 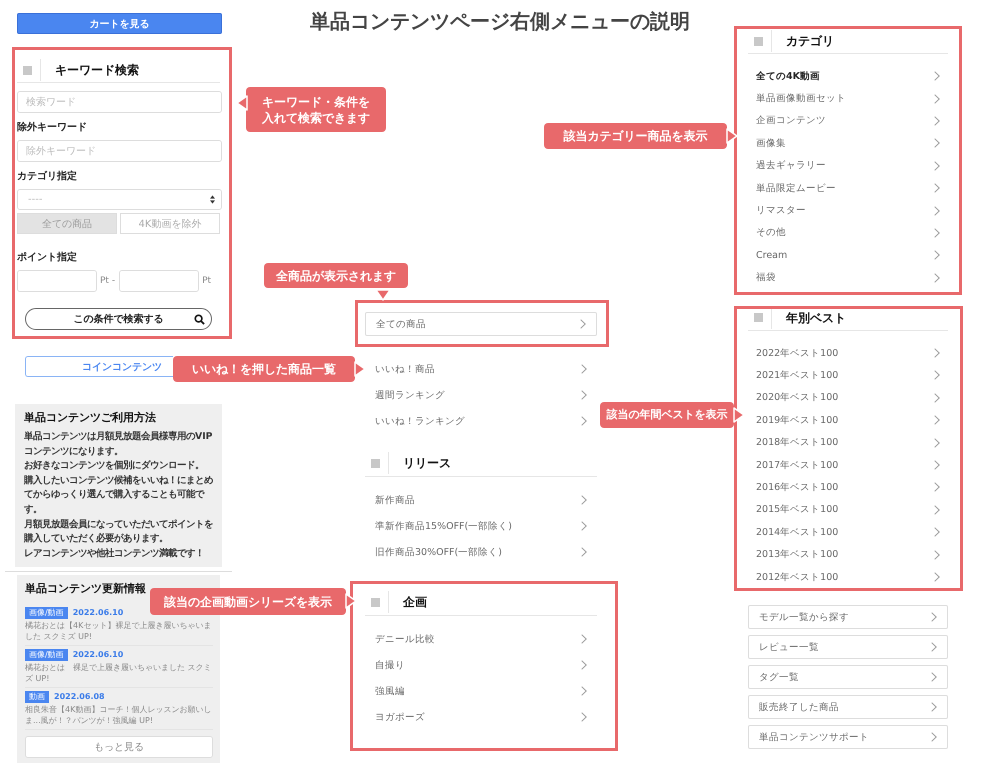 What do you see at coordinates (848, 375) in the screenshot?
I see `menu-link: 2021年ベスト100` at bounding box center [848, 375].